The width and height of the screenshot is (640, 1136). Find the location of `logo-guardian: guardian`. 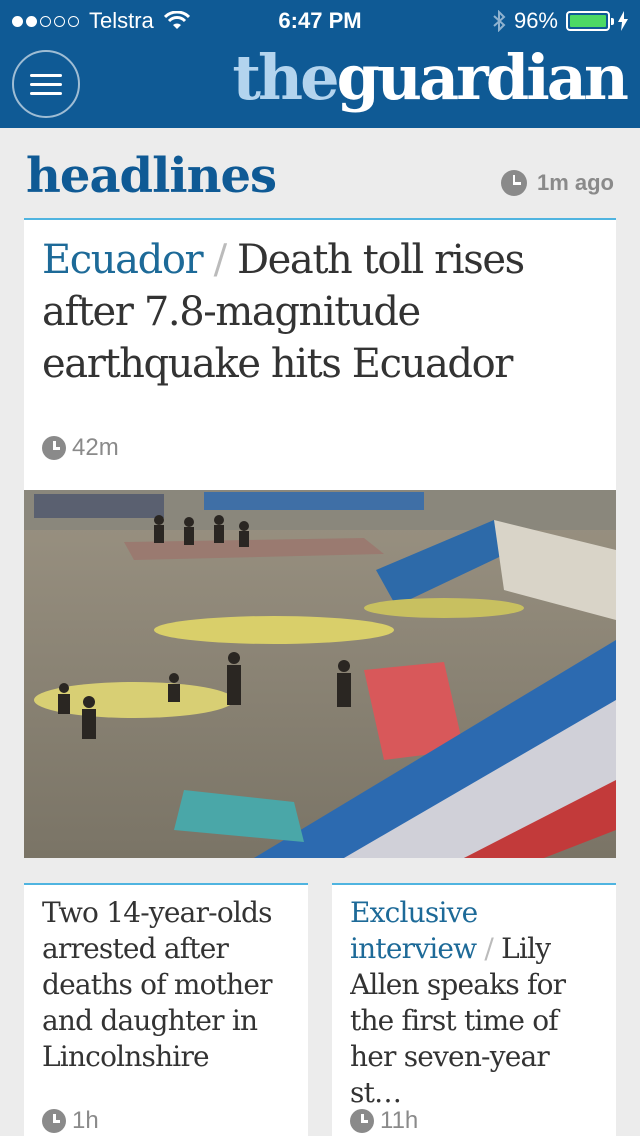

logo-guardian: guardian is located at coordinates (482, 77).